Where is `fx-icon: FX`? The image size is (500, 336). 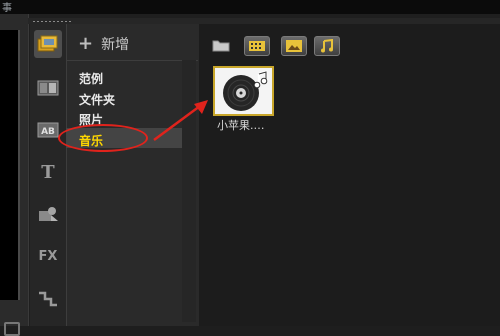
fx-icon: FX is located at coordinates (48, 256).